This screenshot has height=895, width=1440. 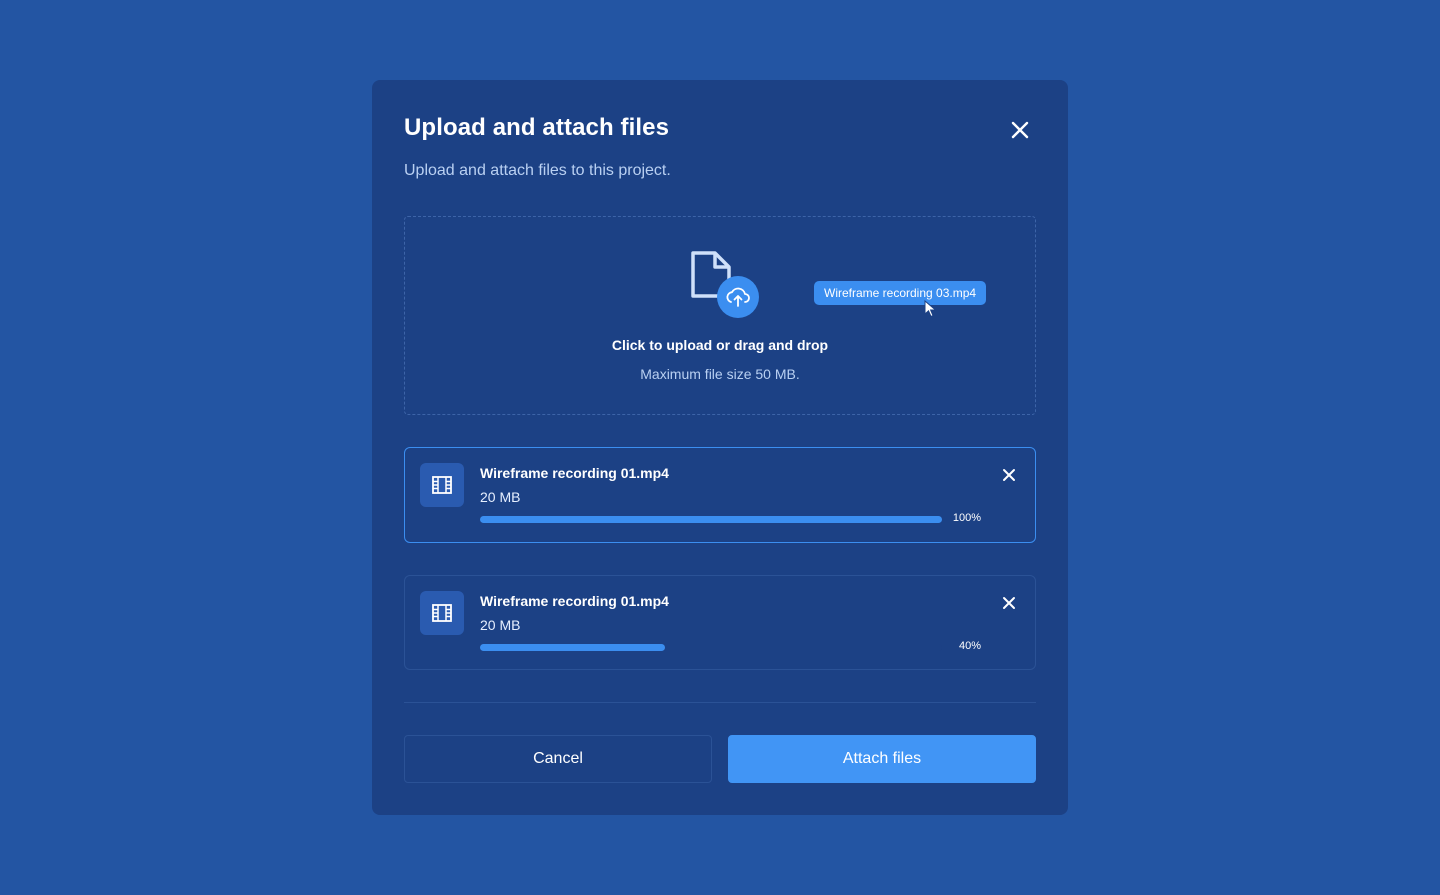 I want to click on file-upload-icon, so click(x=725, y=284).